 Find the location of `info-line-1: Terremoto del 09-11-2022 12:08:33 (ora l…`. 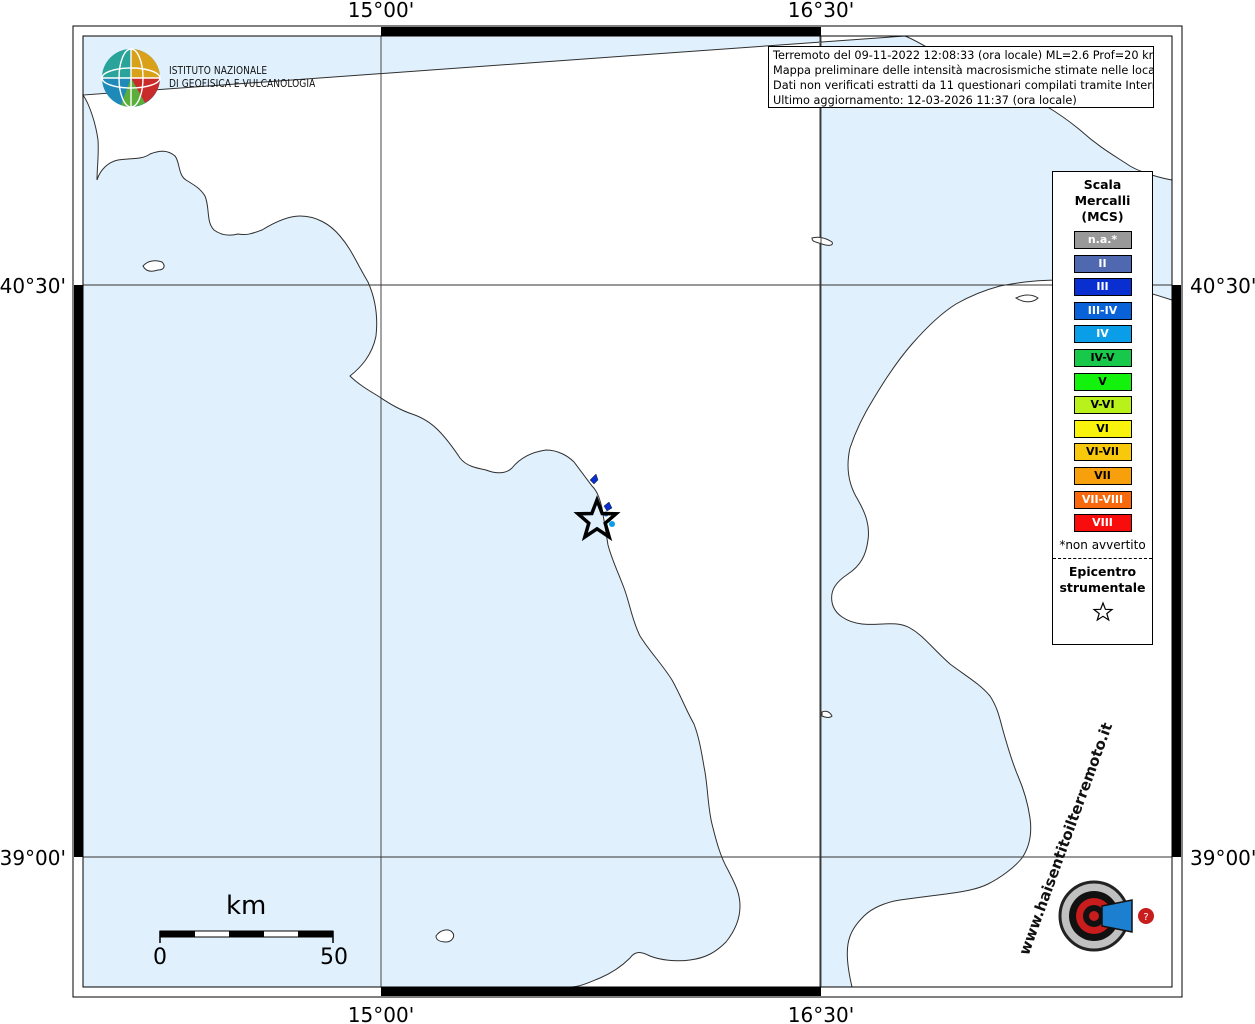

info-line-1: Terremoto del 09-11-2022 12:08:33 (ora l… is located at coordinates (963, 55).